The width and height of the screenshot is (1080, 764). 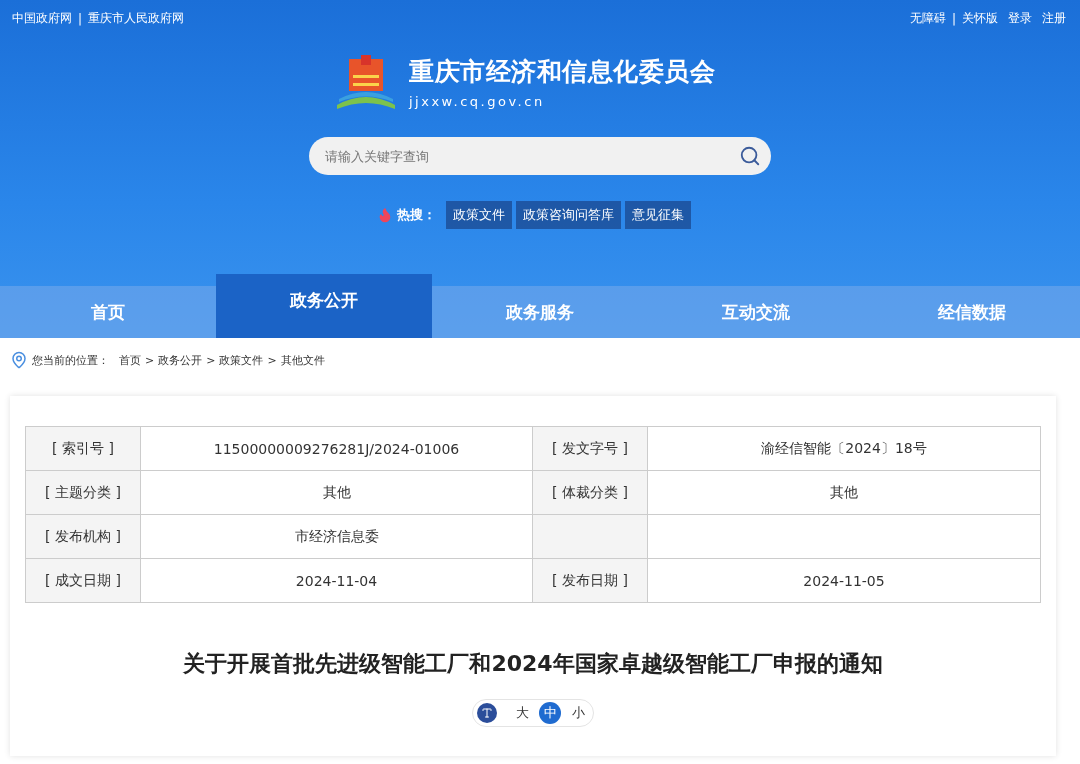 I want to click on top-link: 登录, so click(x=1020, y=18).